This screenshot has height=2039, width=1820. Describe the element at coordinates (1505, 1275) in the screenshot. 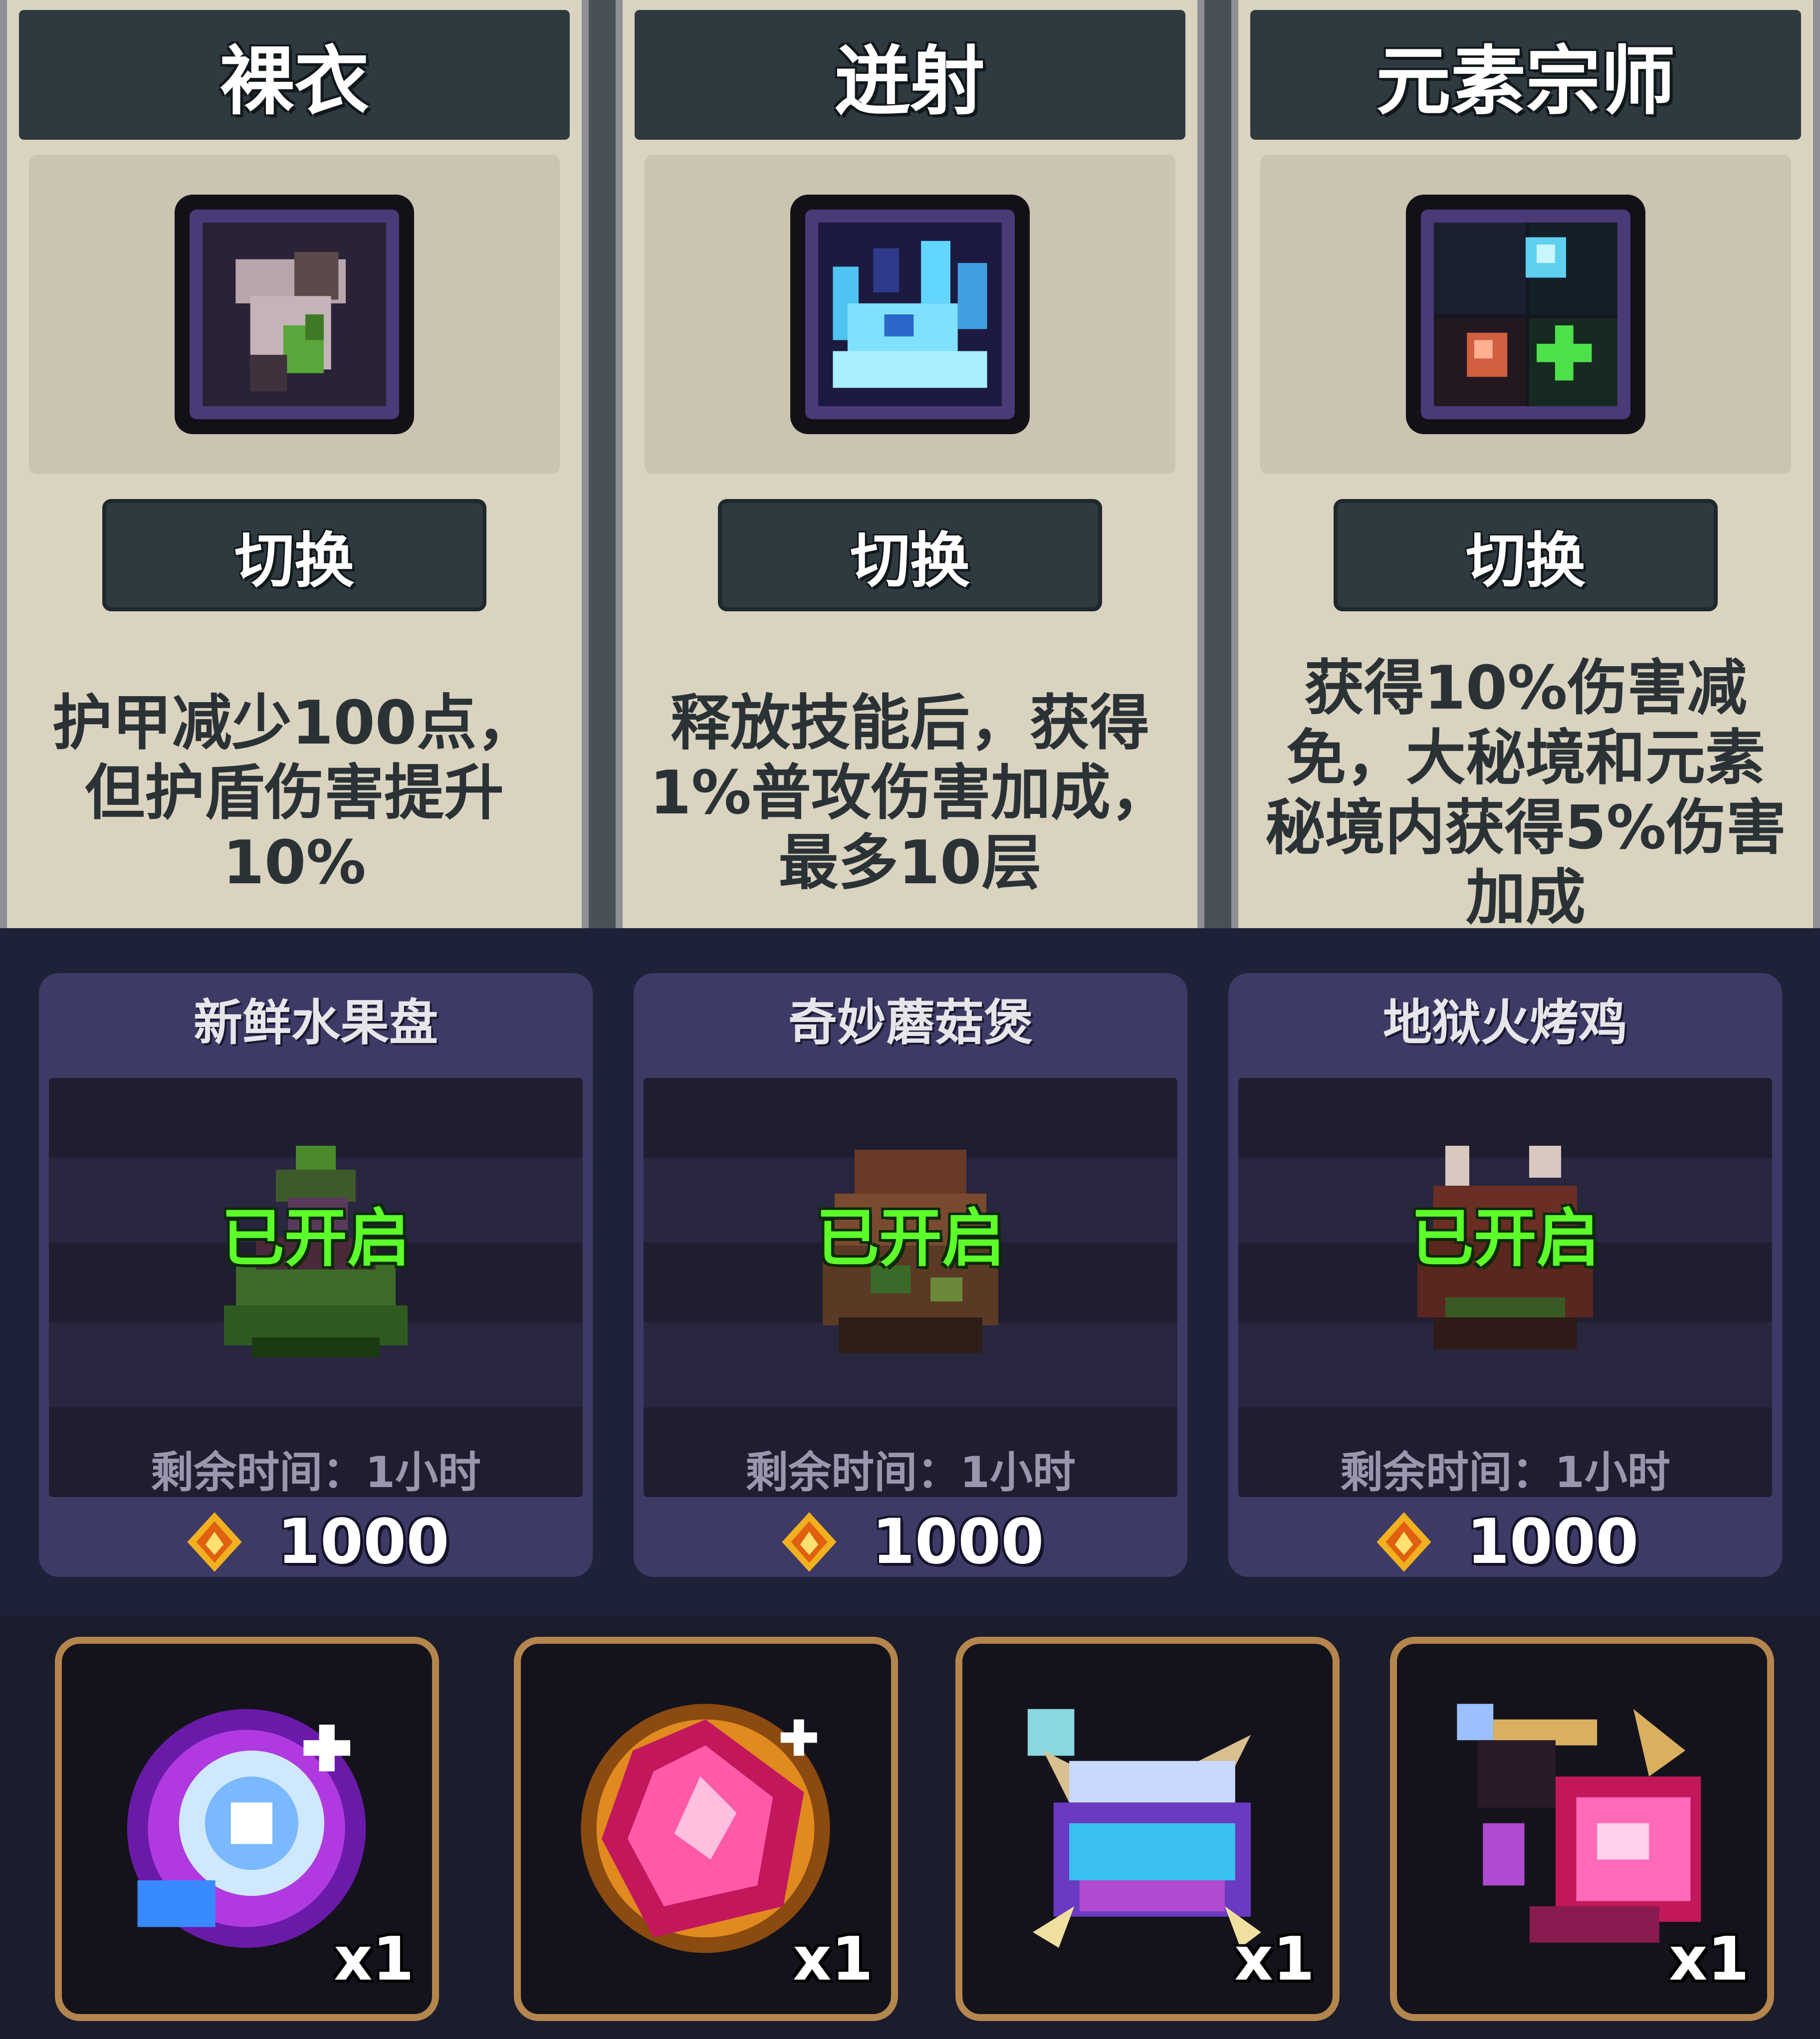

I see `food-card-roast-chicken: 地狱火烤鸡 已开启 剩余时间：1小时 1000` at that location.